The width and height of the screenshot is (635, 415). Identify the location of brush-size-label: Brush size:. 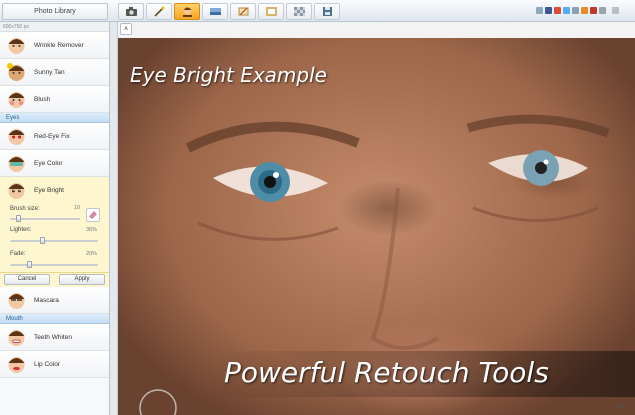
(25, 209).